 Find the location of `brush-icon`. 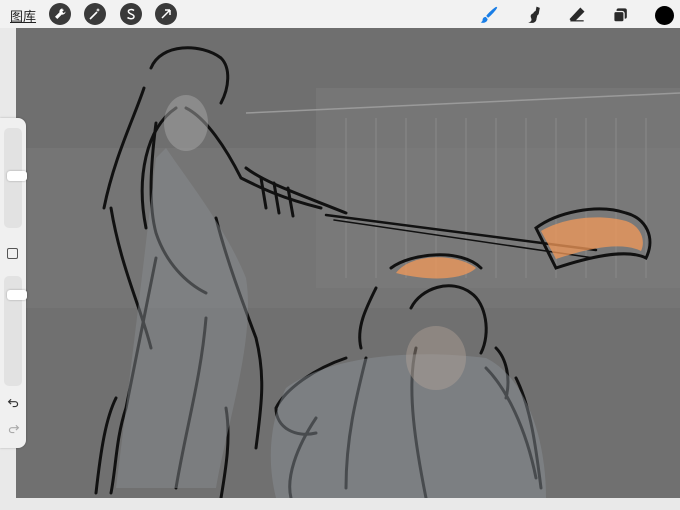

brush-icon is located at coordinates (489, 14).